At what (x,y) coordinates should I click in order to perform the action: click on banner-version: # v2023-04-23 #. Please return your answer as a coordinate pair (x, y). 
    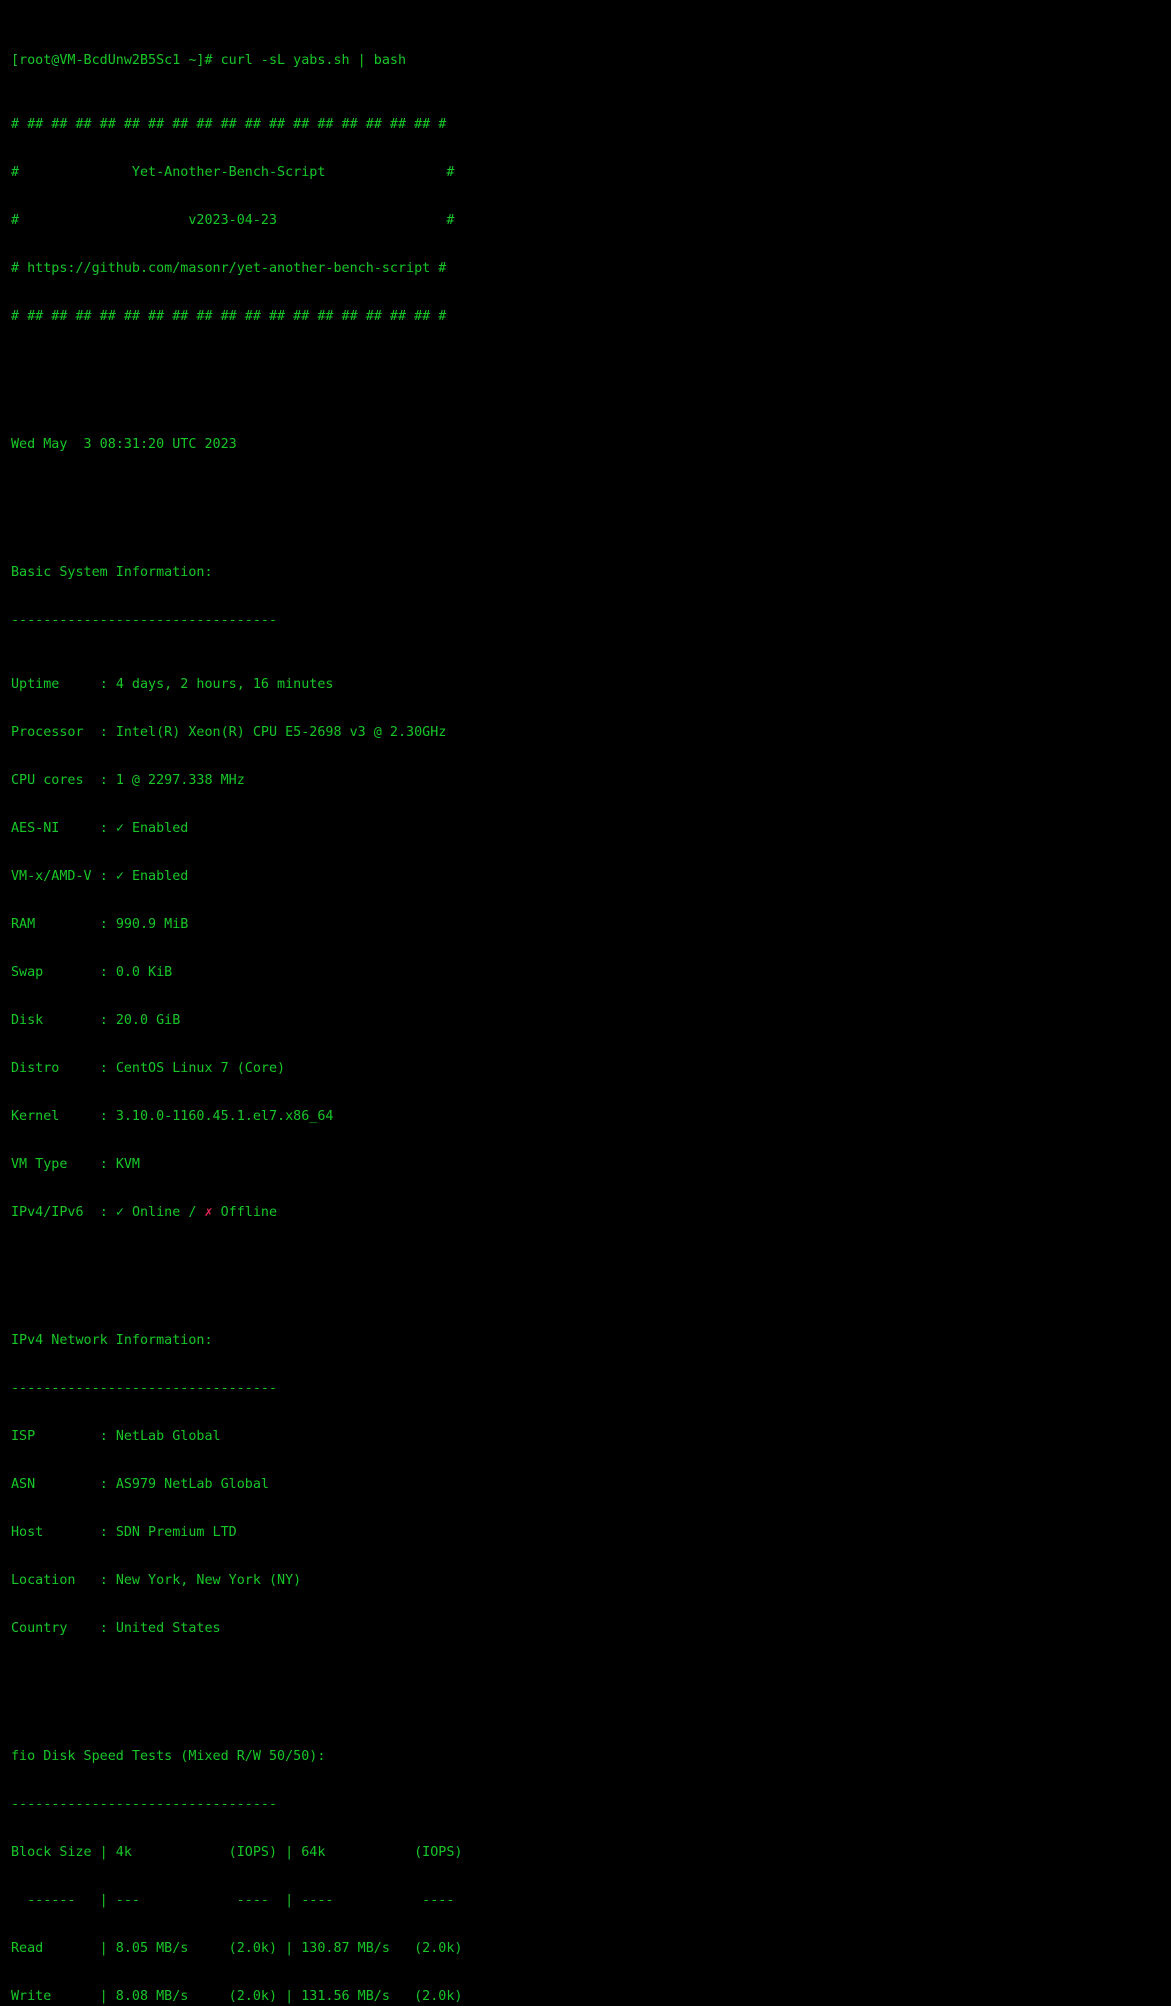
    Looking at the image, I should click on (233, 220).